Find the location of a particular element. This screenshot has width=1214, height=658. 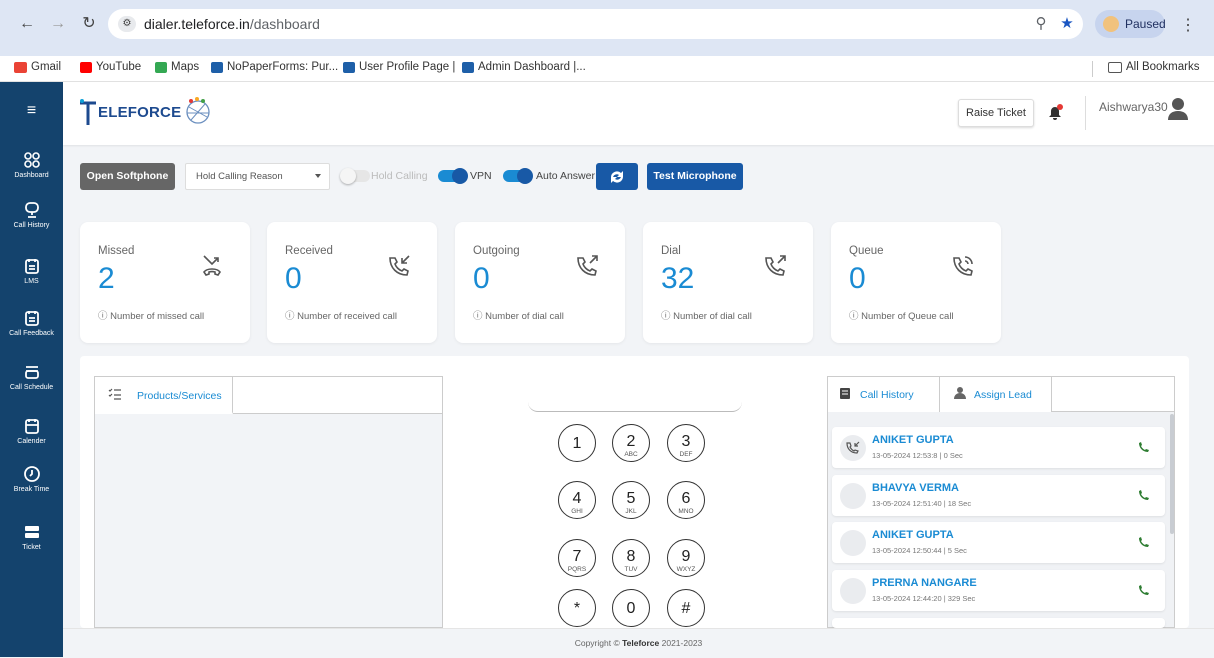

book-icon is located at coordinates (845, 393).